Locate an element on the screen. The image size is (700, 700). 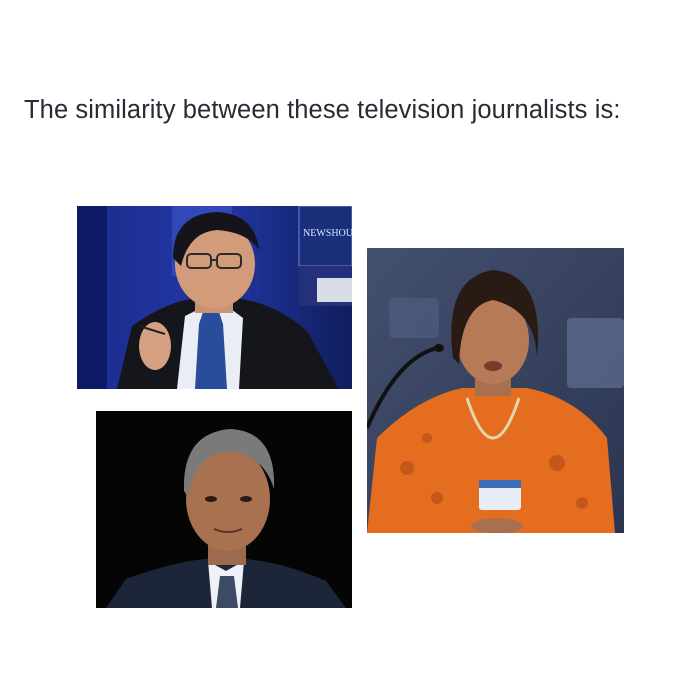
journalist-photo-1: NEWSHOU is located at coordinates (214, 297).